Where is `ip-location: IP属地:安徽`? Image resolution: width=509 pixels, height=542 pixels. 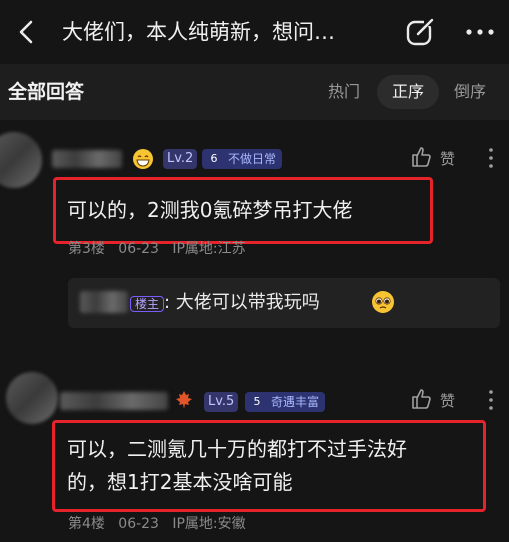 ip-location: IP属地:安徽 is located at coordinates (209, 524).